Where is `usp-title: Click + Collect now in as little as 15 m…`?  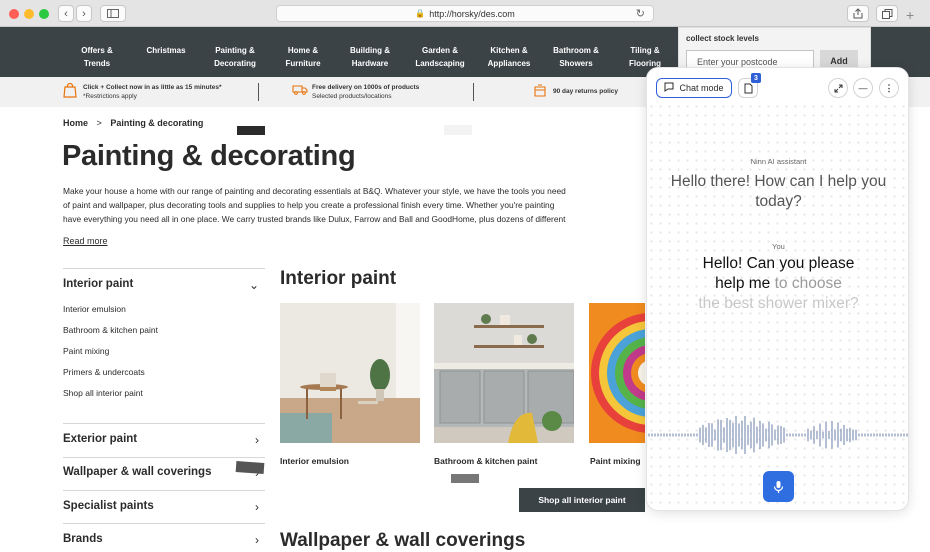
usp-title: Click + Collect now in as little as 15 m… is located at coordinates (152, 87).